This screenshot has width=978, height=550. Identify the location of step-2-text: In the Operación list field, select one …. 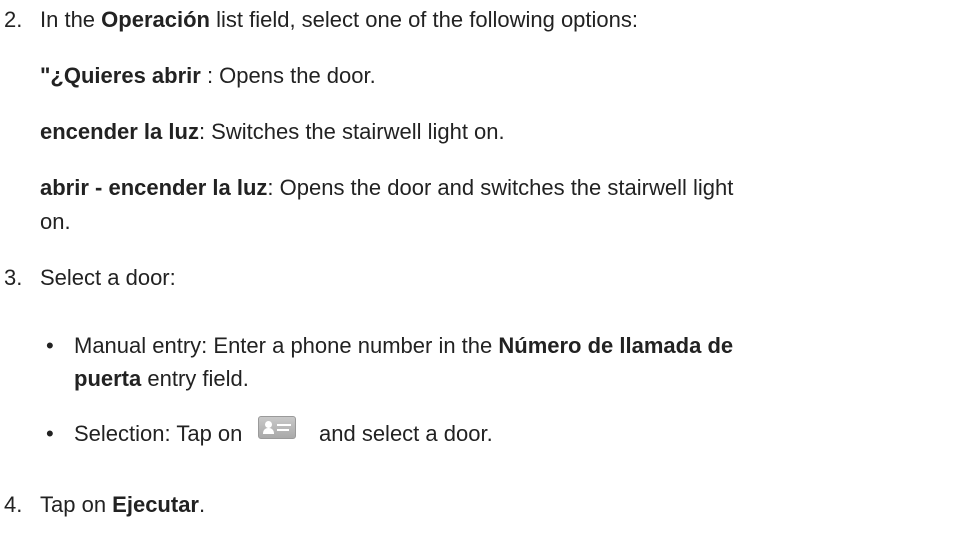
(339, 19).